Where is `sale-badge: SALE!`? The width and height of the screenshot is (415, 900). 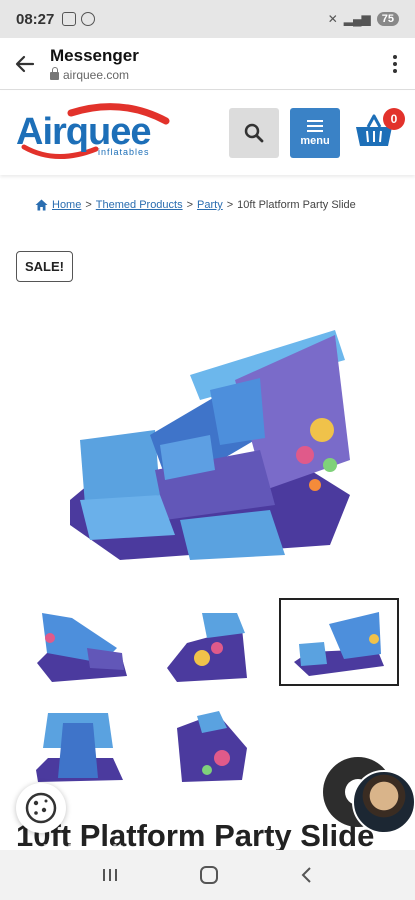
sale-badge: SALE! is located at coordinates (44, 266).